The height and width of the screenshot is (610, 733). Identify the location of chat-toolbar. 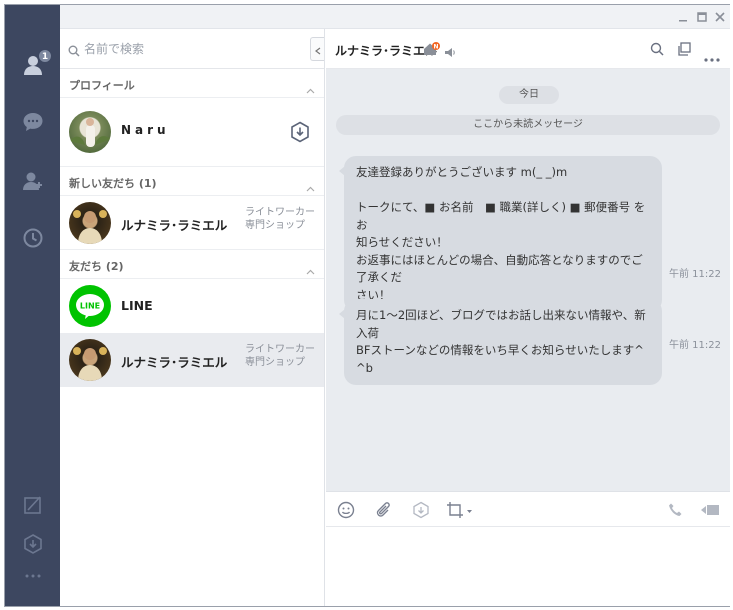
(528, 509).